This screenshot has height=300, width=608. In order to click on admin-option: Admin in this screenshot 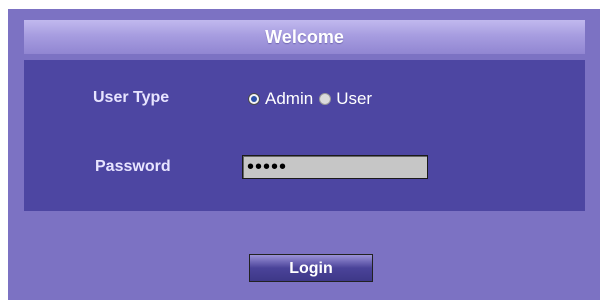, I will do `click(280, 99)`.